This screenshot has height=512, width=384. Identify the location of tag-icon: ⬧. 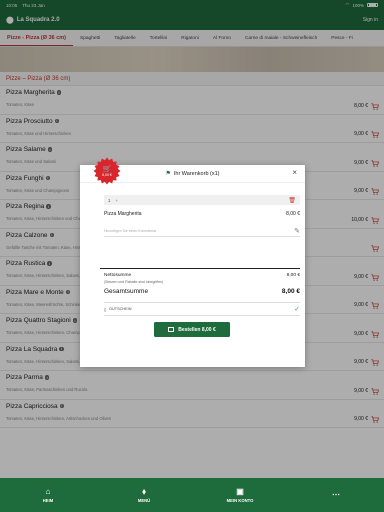
(144, 491).